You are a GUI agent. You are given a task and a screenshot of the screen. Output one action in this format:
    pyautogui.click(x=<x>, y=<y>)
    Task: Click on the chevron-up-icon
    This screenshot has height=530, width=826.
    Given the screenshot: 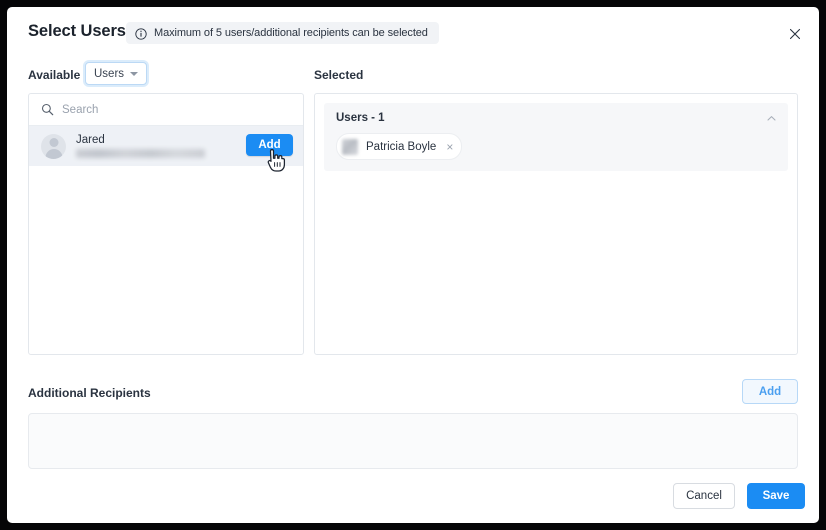 What is the action you would take?
    pyautogui.click(x=771, y=118)
    